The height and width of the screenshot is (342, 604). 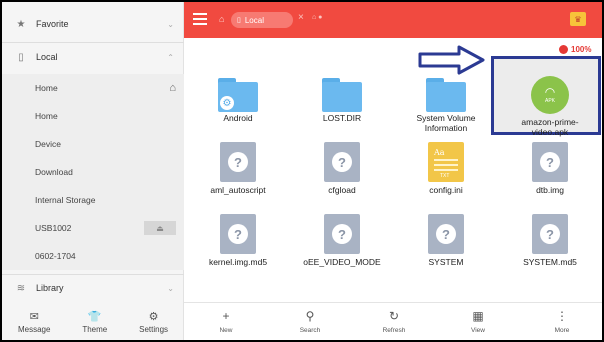 I want to click on sidebar-item-download: Download, so click(x=93, y=172).